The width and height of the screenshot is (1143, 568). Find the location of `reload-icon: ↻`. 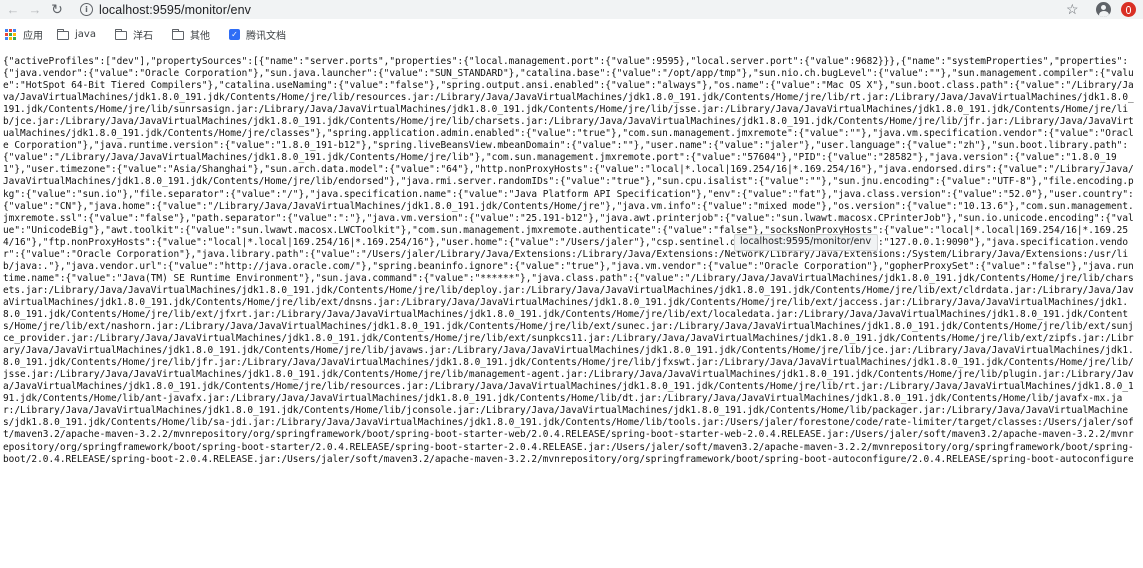

reload-icon: ↻ is located at coordinates (57, 9).